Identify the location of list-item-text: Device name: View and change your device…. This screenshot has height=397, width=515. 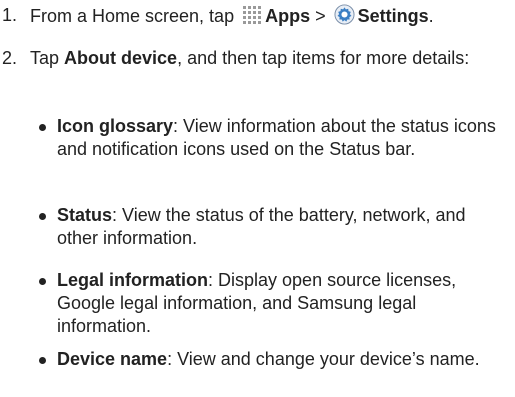
(277, 359).